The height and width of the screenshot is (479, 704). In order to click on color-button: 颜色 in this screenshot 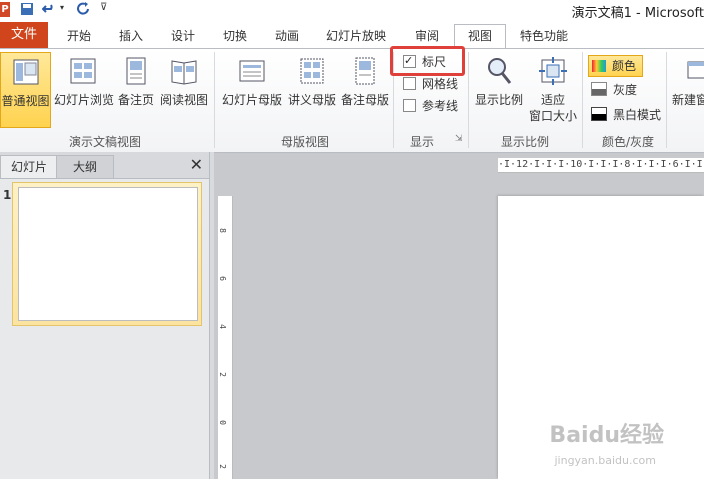, I will do `click(616, 66)`.